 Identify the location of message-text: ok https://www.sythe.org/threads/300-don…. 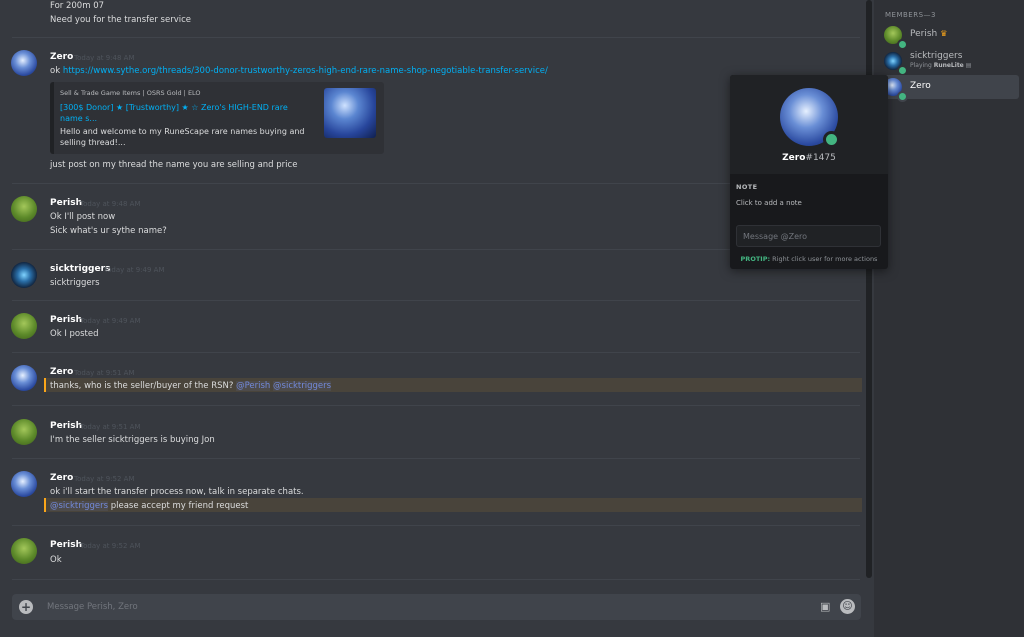
(299, 71).